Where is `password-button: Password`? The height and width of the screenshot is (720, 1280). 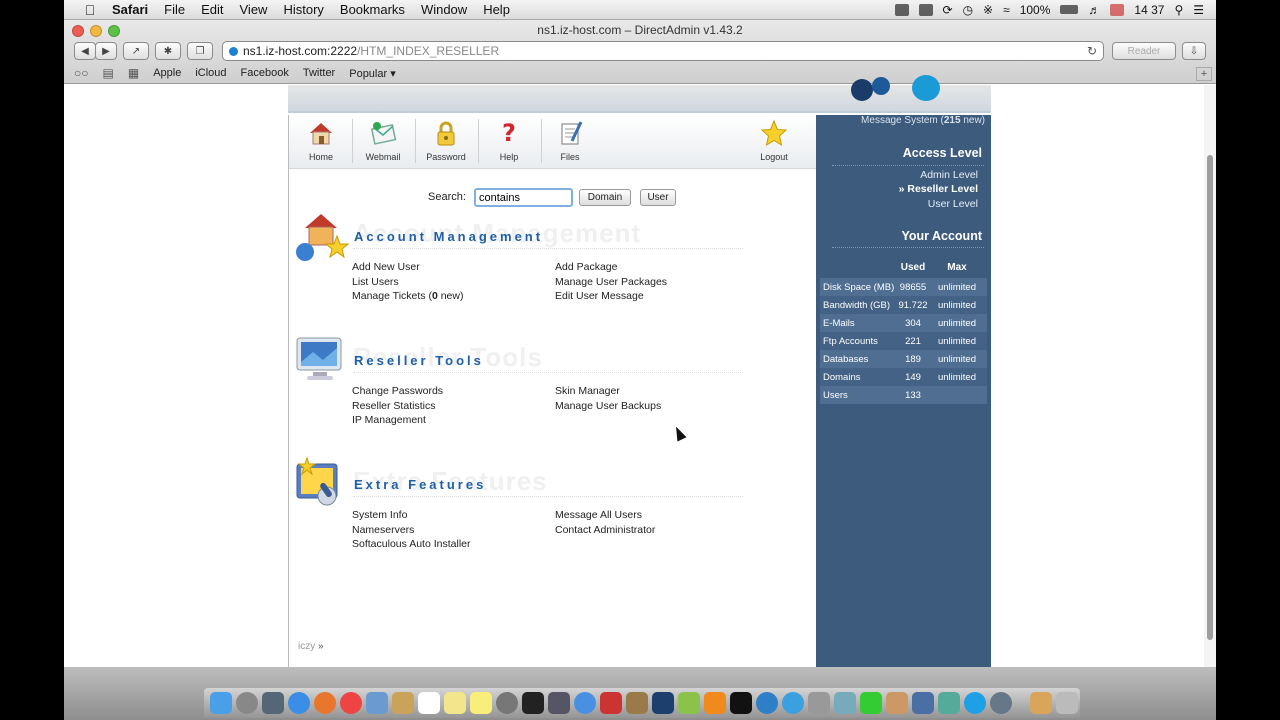
password-button: Password is located at coordinates (446, 140).